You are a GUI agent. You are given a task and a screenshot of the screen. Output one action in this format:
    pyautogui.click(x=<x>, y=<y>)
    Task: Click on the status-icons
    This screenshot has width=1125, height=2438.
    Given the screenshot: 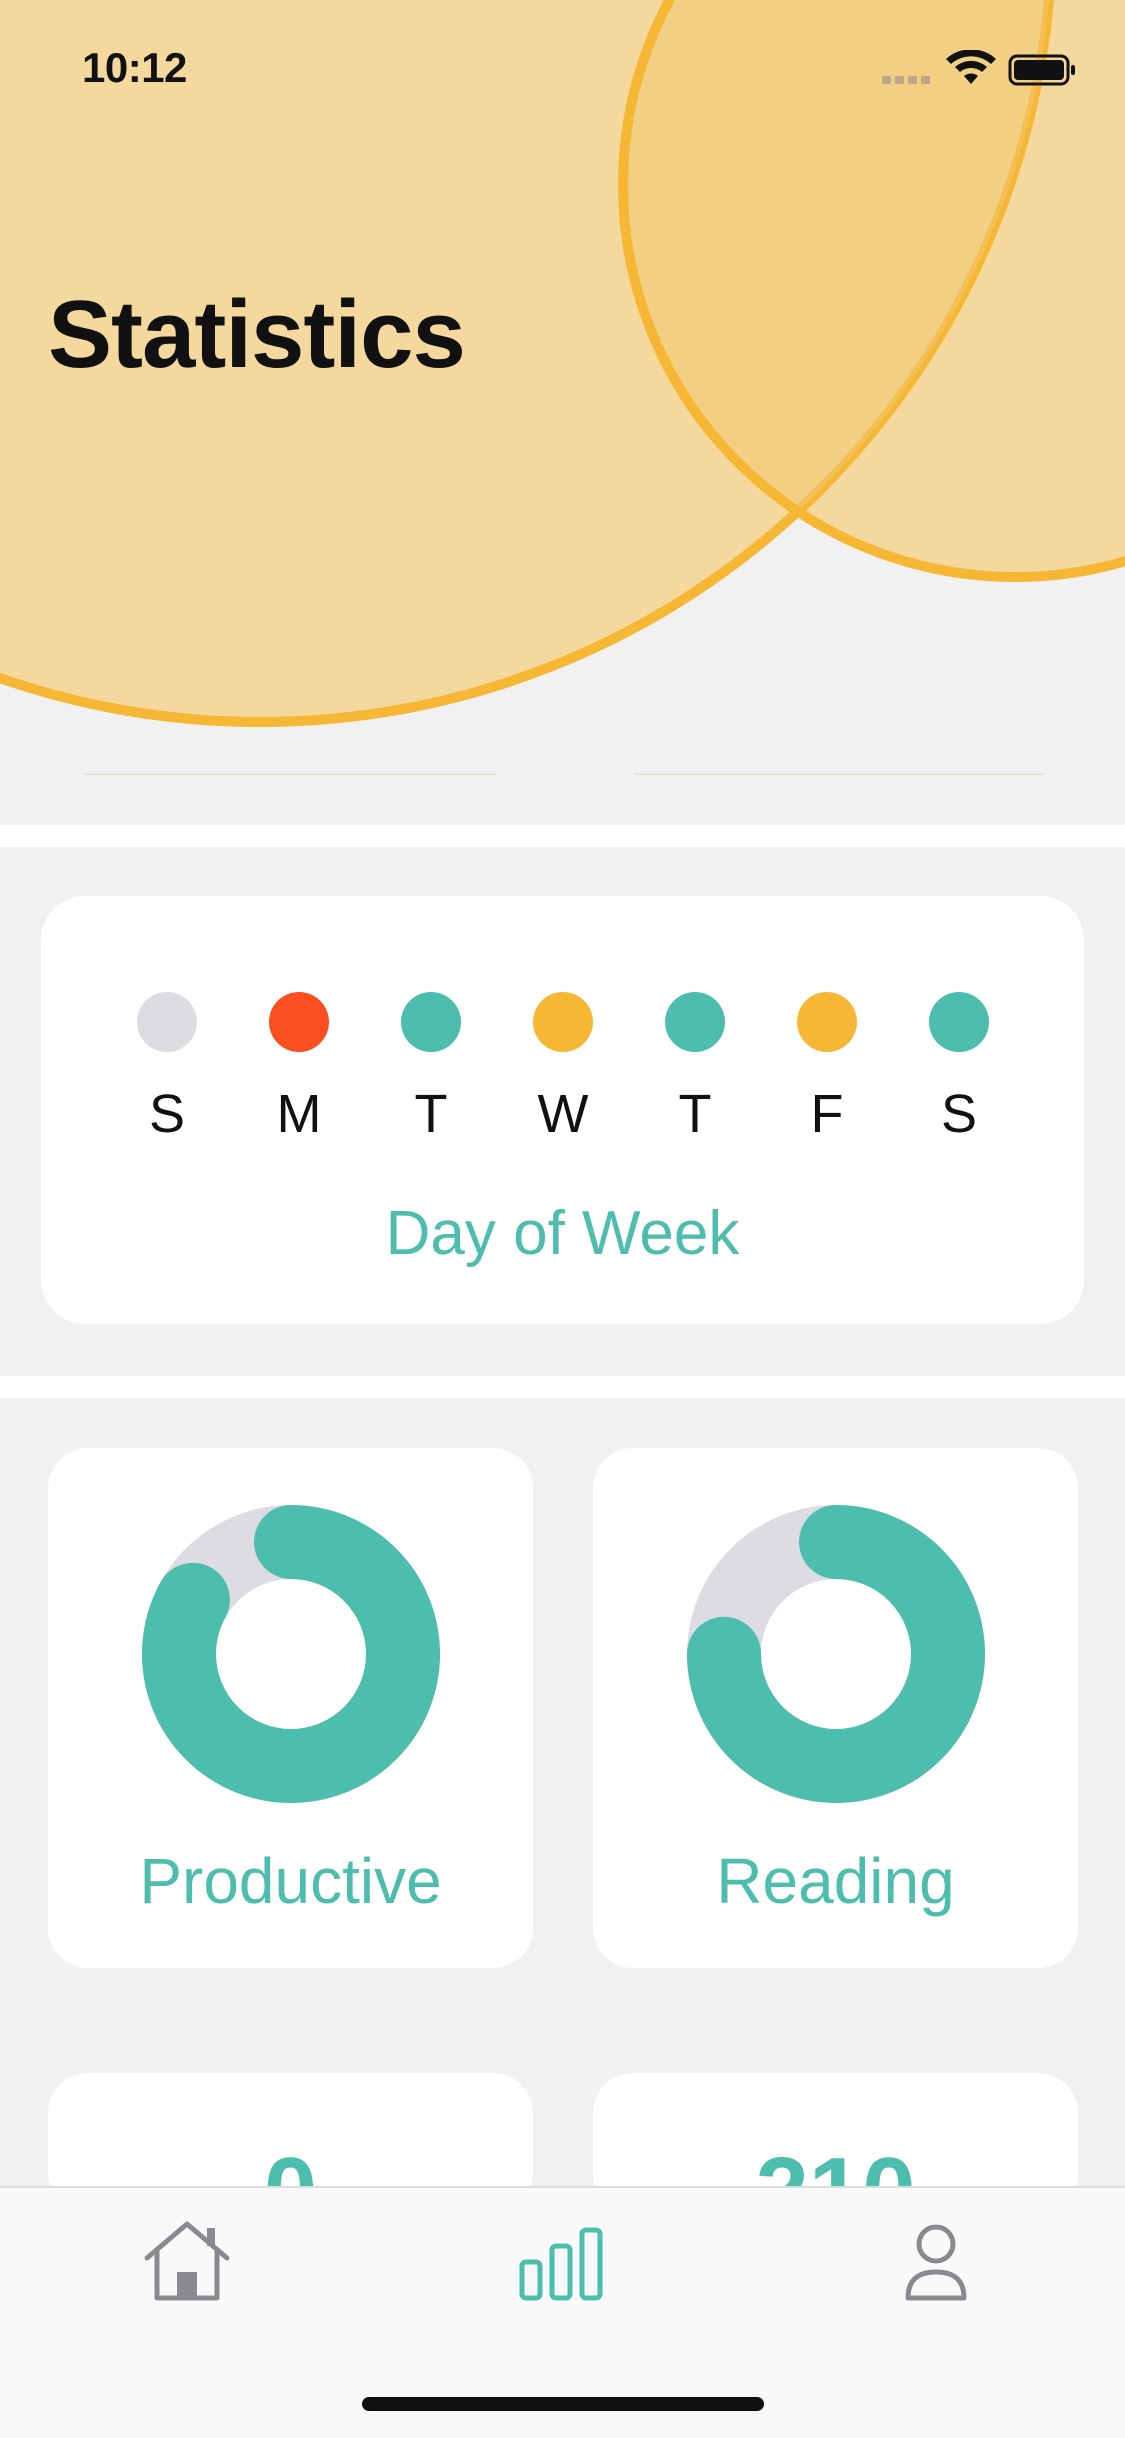 What is the action you would take?
    pyautogui.click(x=978, y=68)
    